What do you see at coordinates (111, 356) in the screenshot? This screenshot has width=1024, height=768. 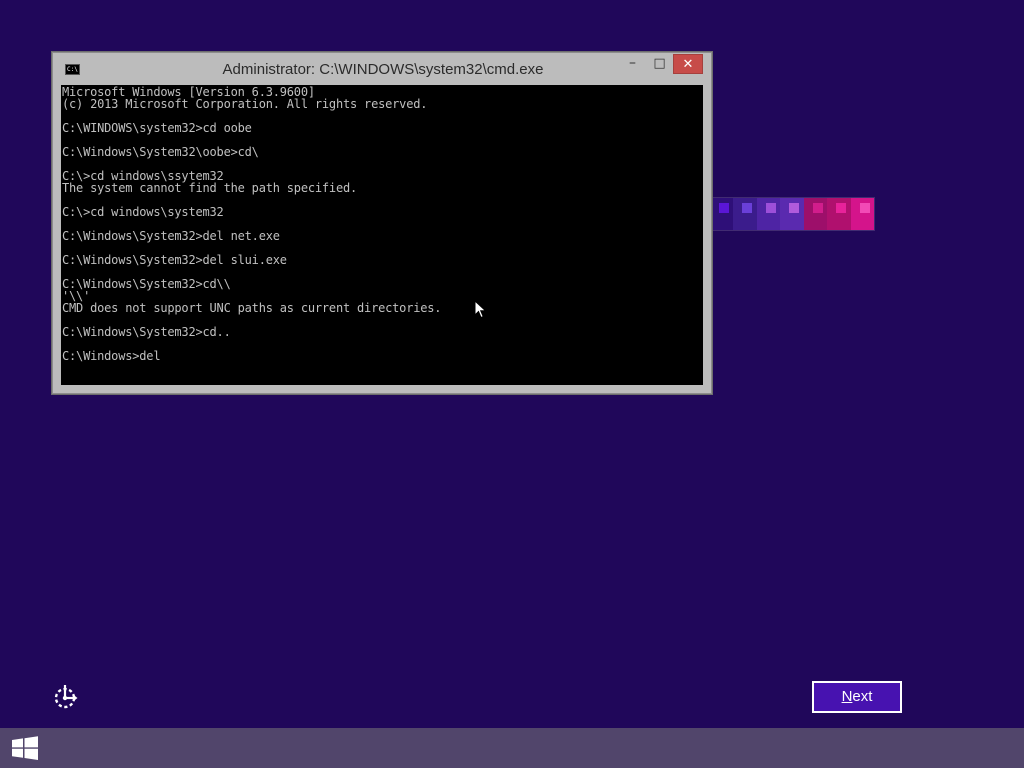 I see `console-line: C:\Windows>del` at bounding box center [111, 356].